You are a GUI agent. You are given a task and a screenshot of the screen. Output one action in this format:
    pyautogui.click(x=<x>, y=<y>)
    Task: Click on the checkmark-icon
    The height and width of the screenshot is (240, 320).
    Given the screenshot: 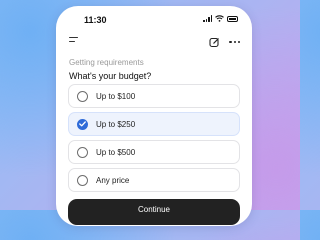 What is the action you would take?
    pyautogui.click(x=82, y=124)
    